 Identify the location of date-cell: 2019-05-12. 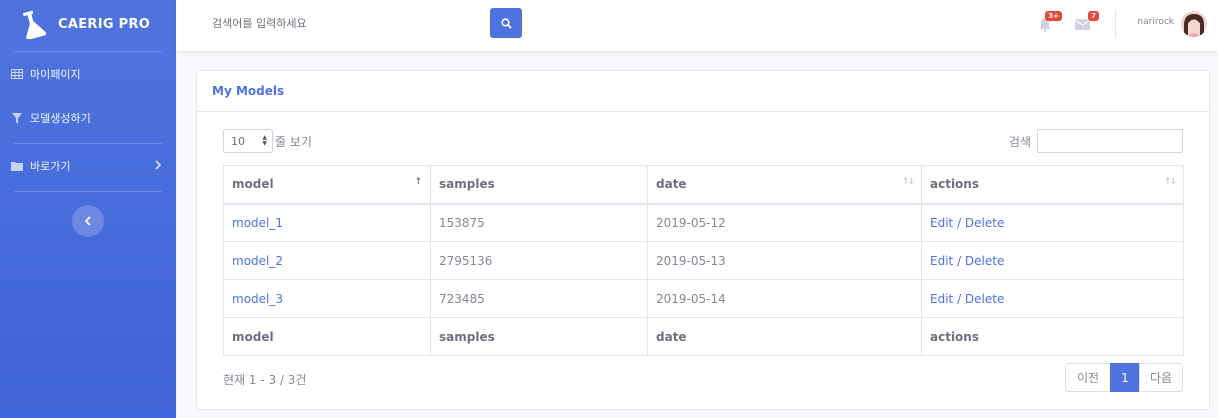
(784, 222).